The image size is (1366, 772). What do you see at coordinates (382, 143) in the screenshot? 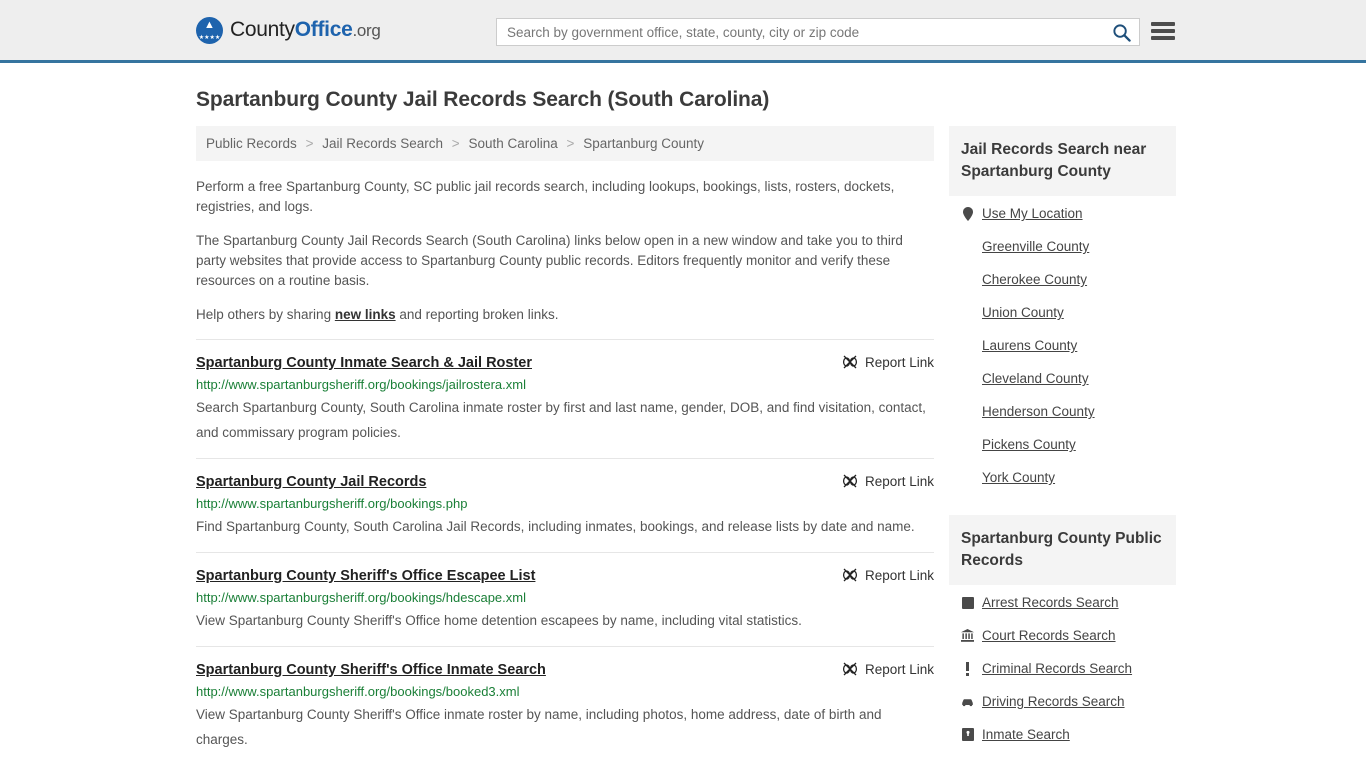
I see `breadcrumb-item-jail-records-search: Jail Records Search` at bounding box center [382, 143].